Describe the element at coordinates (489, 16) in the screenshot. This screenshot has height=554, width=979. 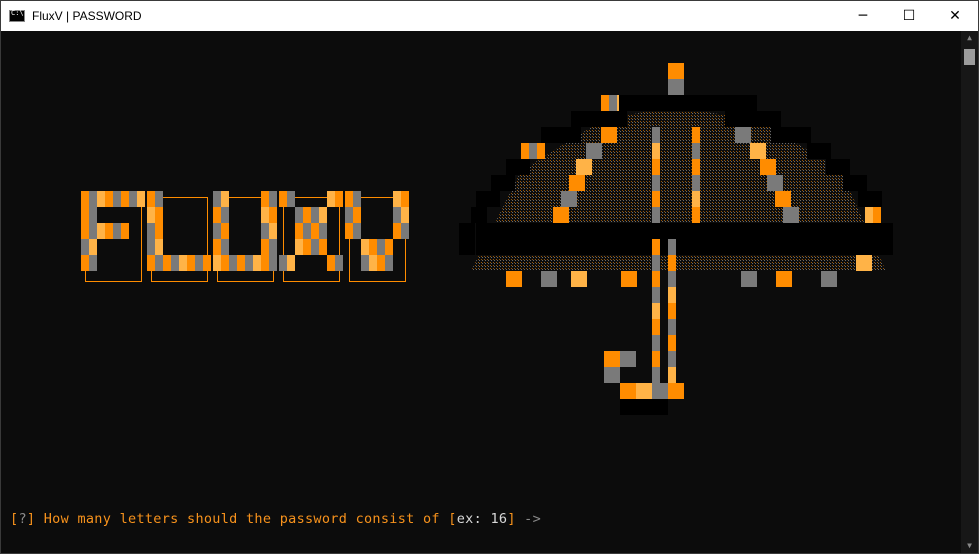
I see `title-bar: FluxV | PASSWORD ─ ☐ ✕` at that location.